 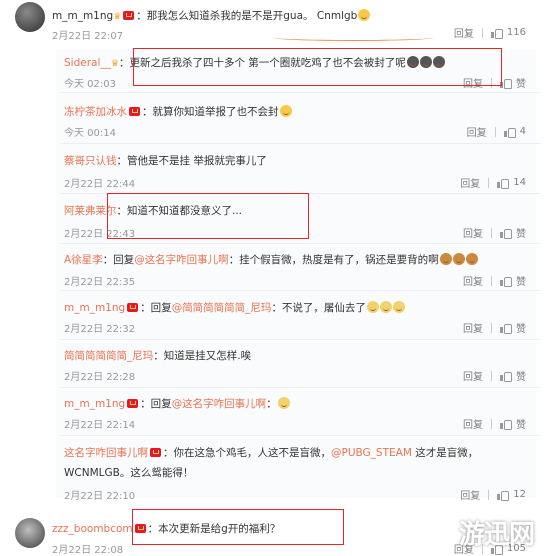 I want to click on reply-text: ：知道是挂又怎样.唉, so click(x=202, y=356).